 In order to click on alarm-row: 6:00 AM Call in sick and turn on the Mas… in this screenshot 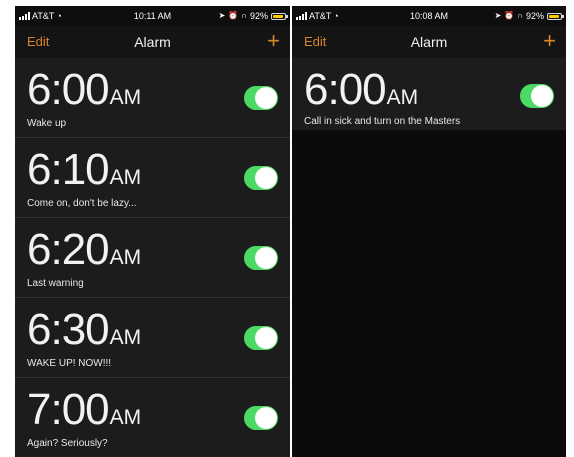, I will do `click(429, 94)`.